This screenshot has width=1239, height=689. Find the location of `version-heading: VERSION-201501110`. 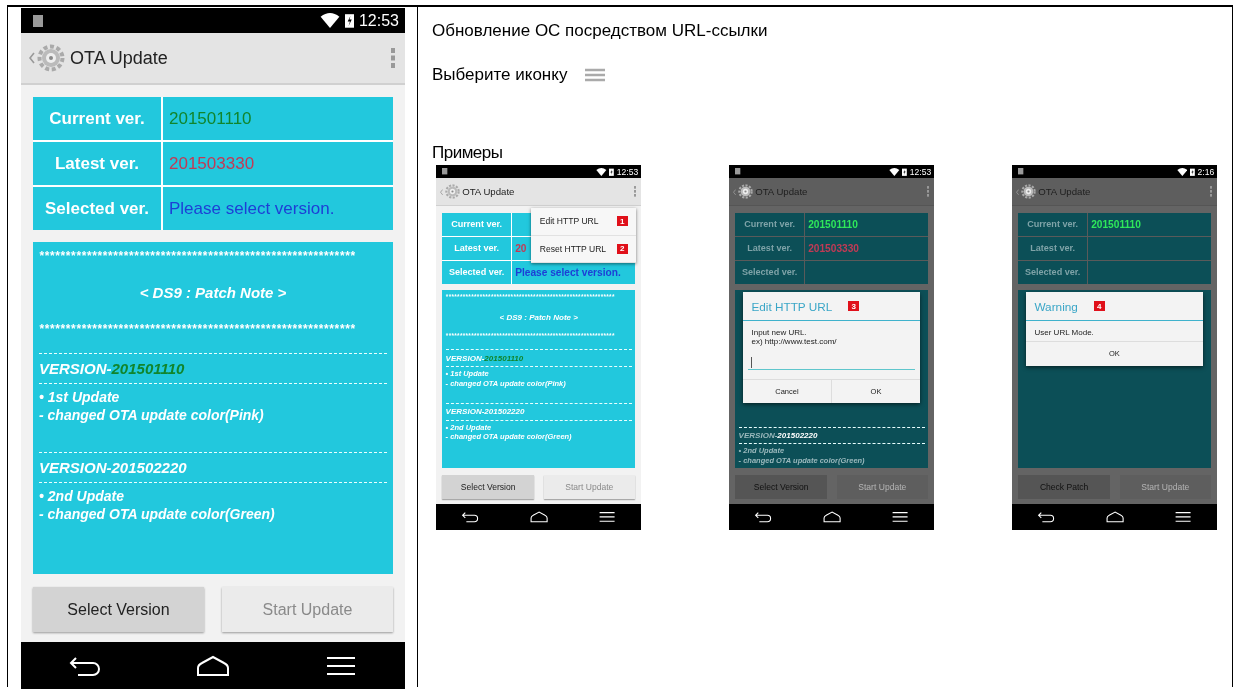

version-heading: VERSION-201501110 is located at coordinates (213, 368).